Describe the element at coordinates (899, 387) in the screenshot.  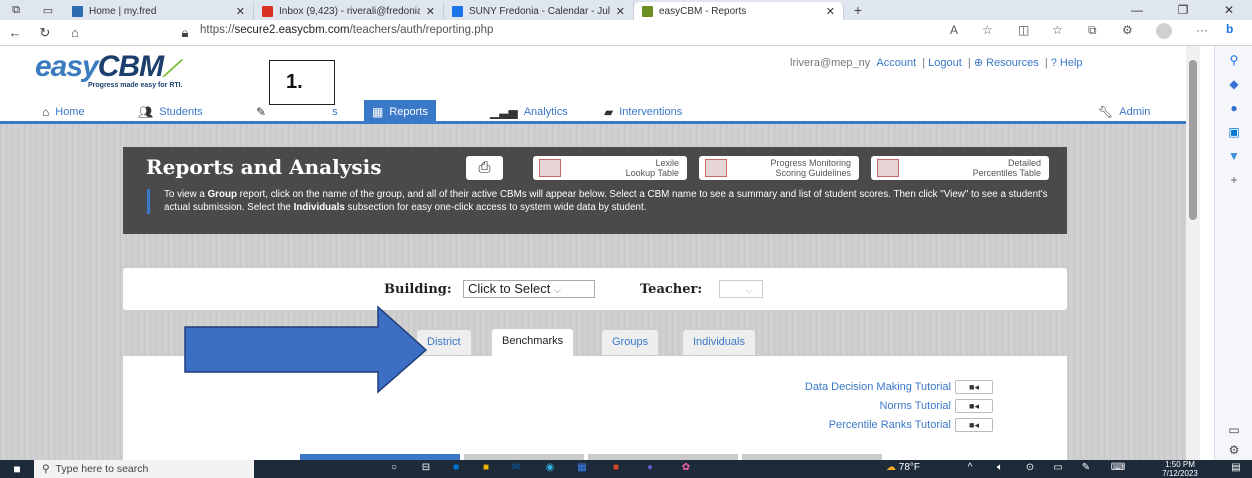
I see `data-decision-tutorial: Data Decision Making Tutorial ■◂` at that location.